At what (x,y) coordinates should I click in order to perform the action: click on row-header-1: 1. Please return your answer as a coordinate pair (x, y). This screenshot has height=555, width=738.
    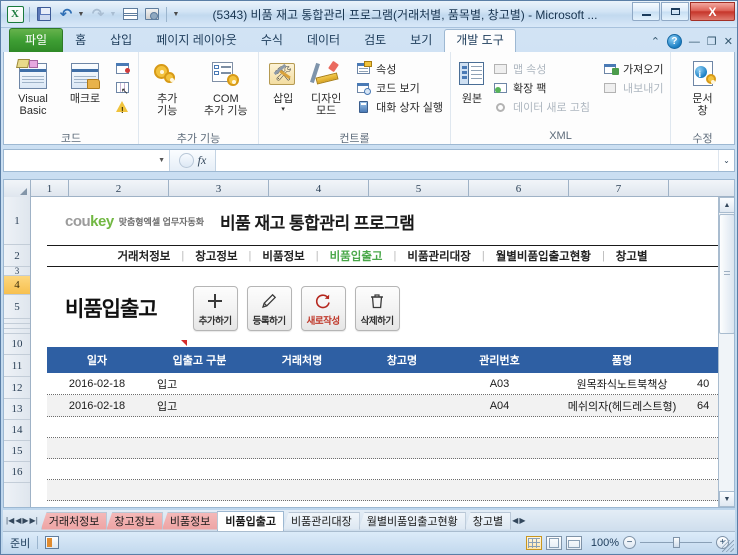
    Looking at the image, I should click on (17, 221).